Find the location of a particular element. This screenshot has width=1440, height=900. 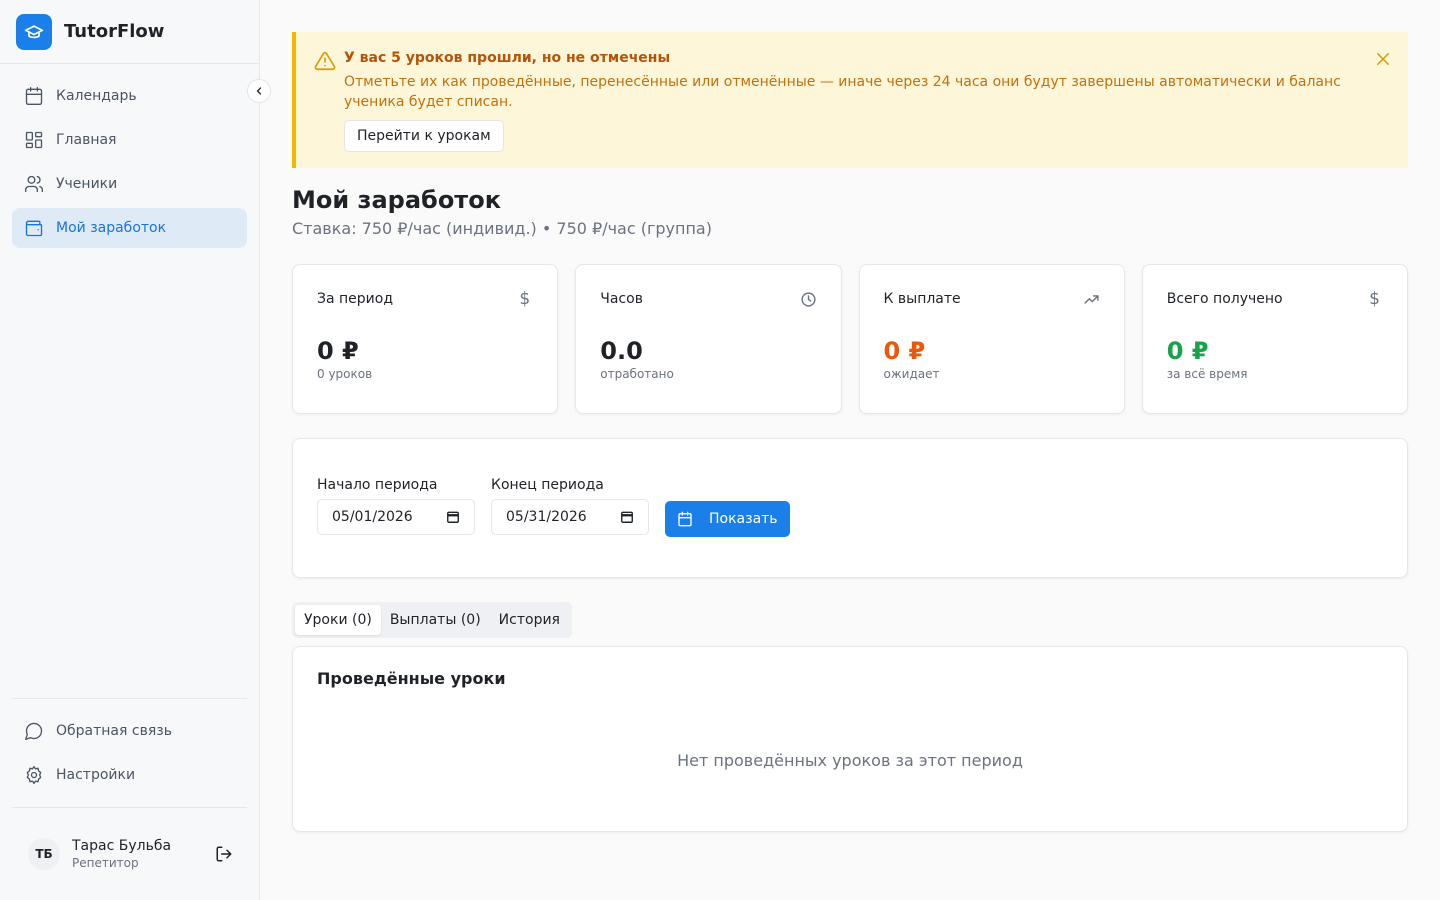

nav-item-earnings: Мой заработок is located at coordinates (129, 228).